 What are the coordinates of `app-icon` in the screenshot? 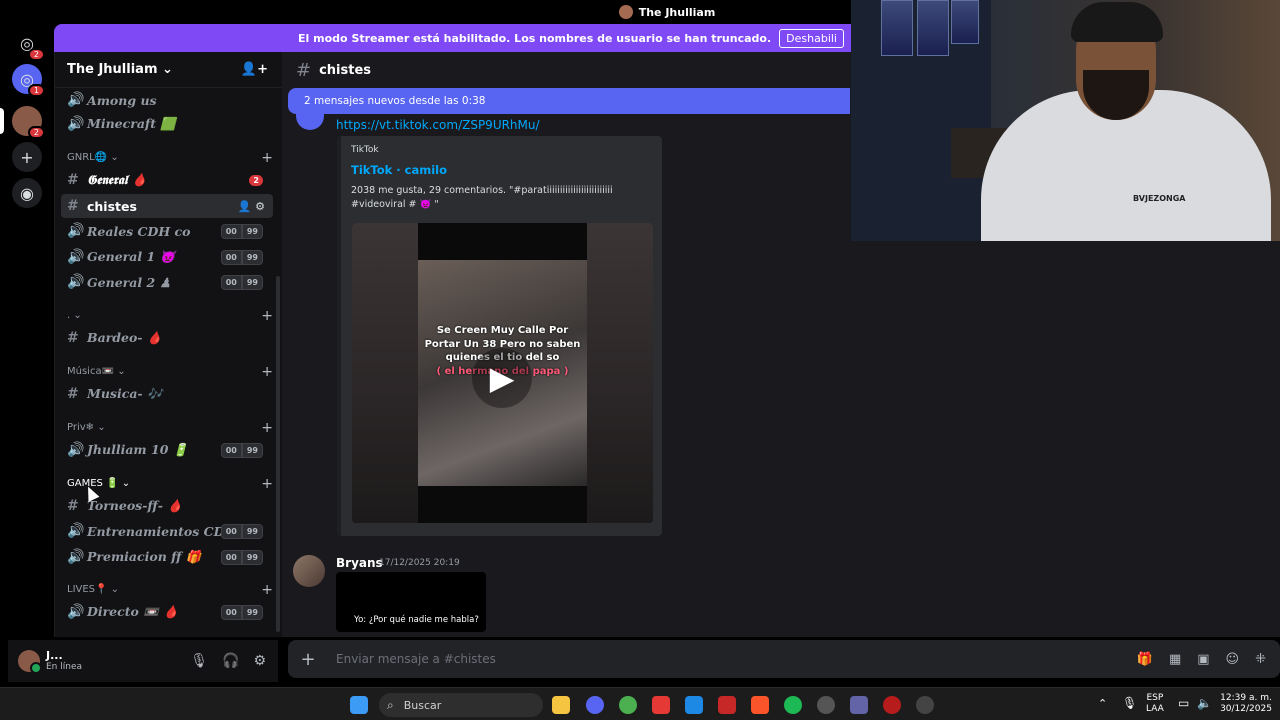 It's located at (892, 705).